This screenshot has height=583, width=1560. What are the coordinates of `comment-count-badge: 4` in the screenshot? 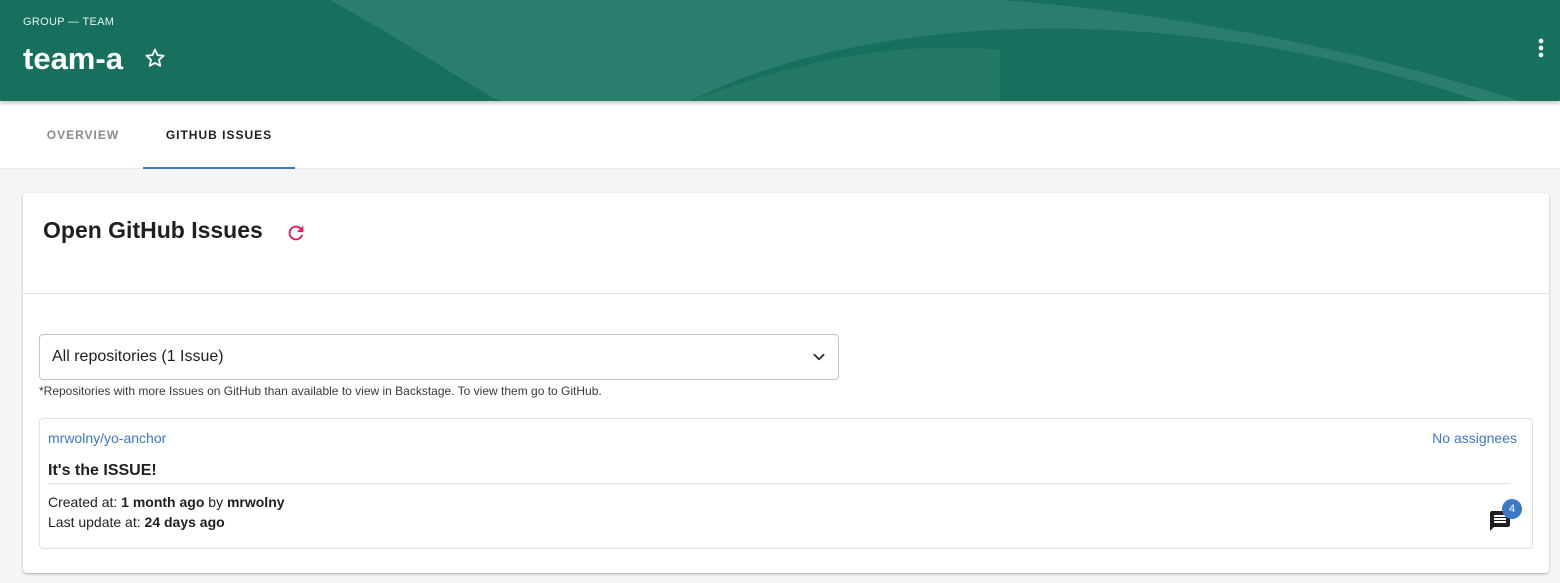 It's located at (1512, 509).